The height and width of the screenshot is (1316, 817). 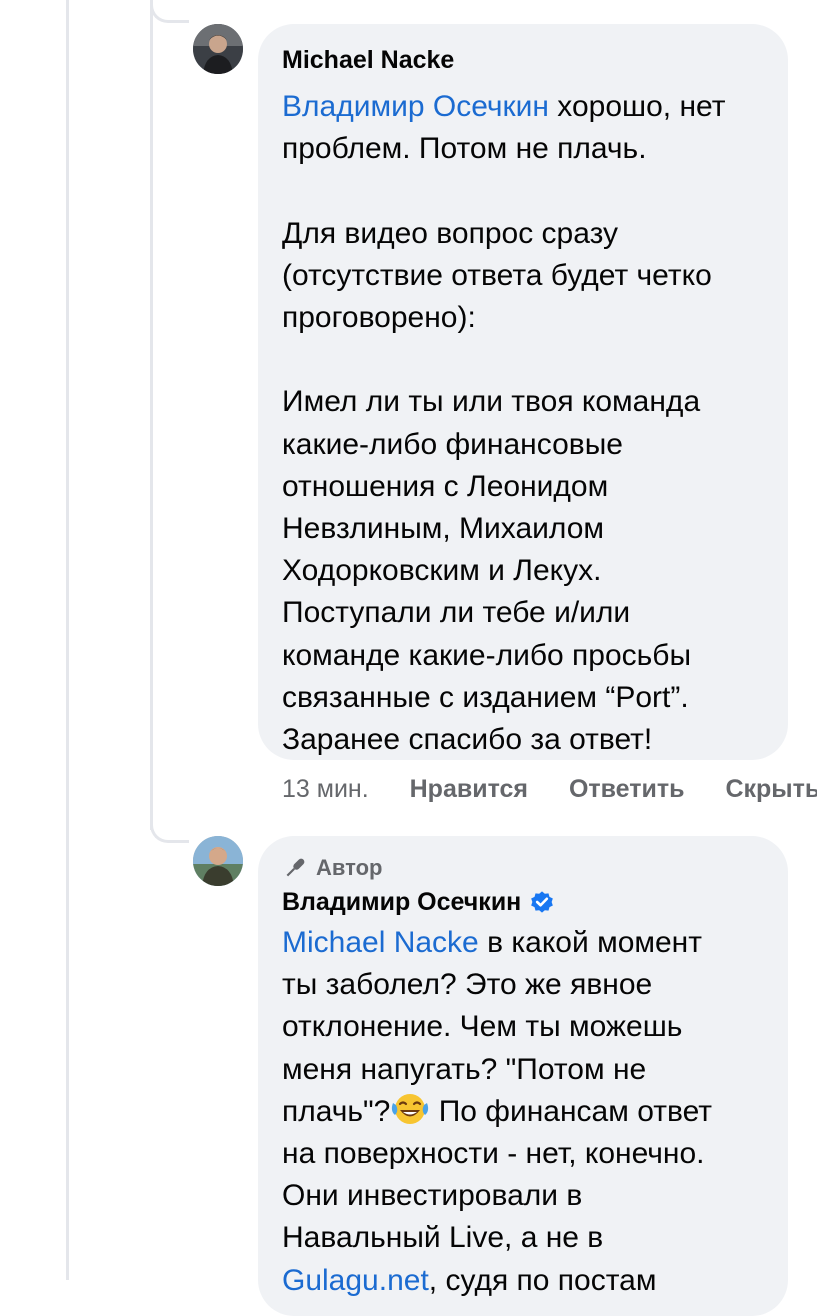 I want to click on thread-line-inner, so click(x=151, y=415).